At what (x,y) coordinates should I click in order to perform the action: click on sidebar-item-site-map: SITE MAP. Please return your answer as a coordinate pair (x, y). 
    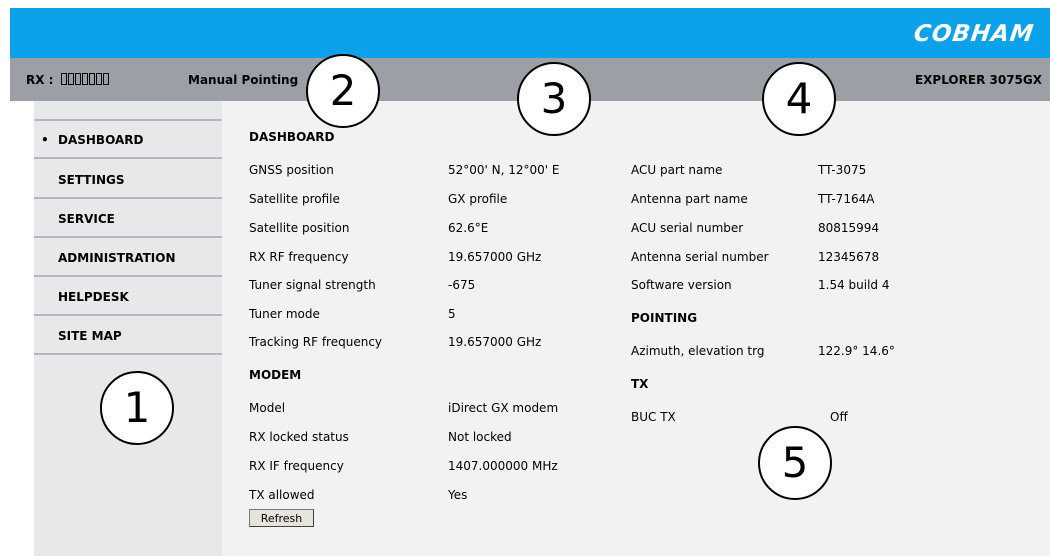
    Looking at the image, I should click on (128, 336).